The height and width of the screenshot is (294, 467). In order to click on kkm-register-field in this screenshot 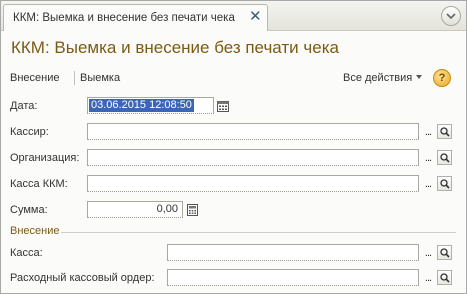, I will do `click(253, 183)`.